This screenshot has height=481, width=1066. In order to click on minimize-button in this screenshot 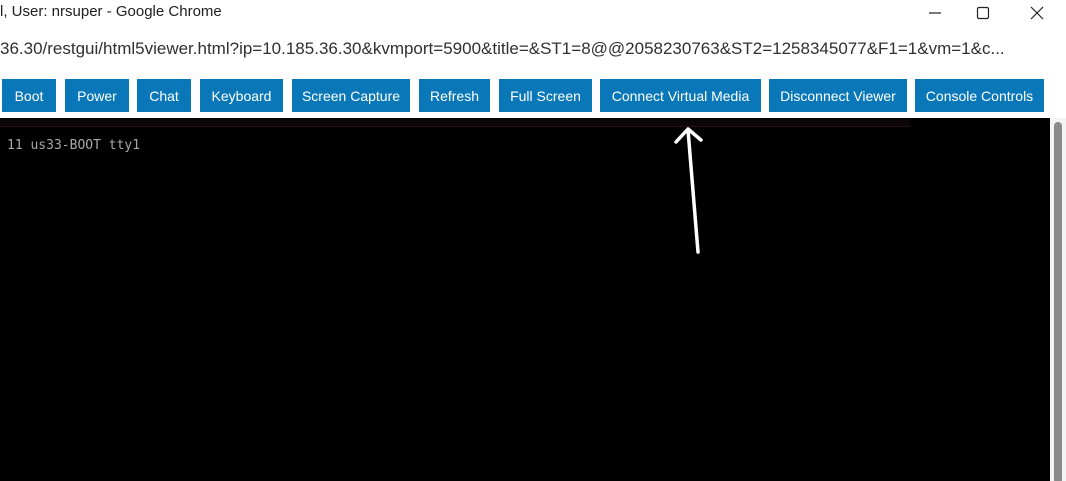, I will do `click(935, 13)`.